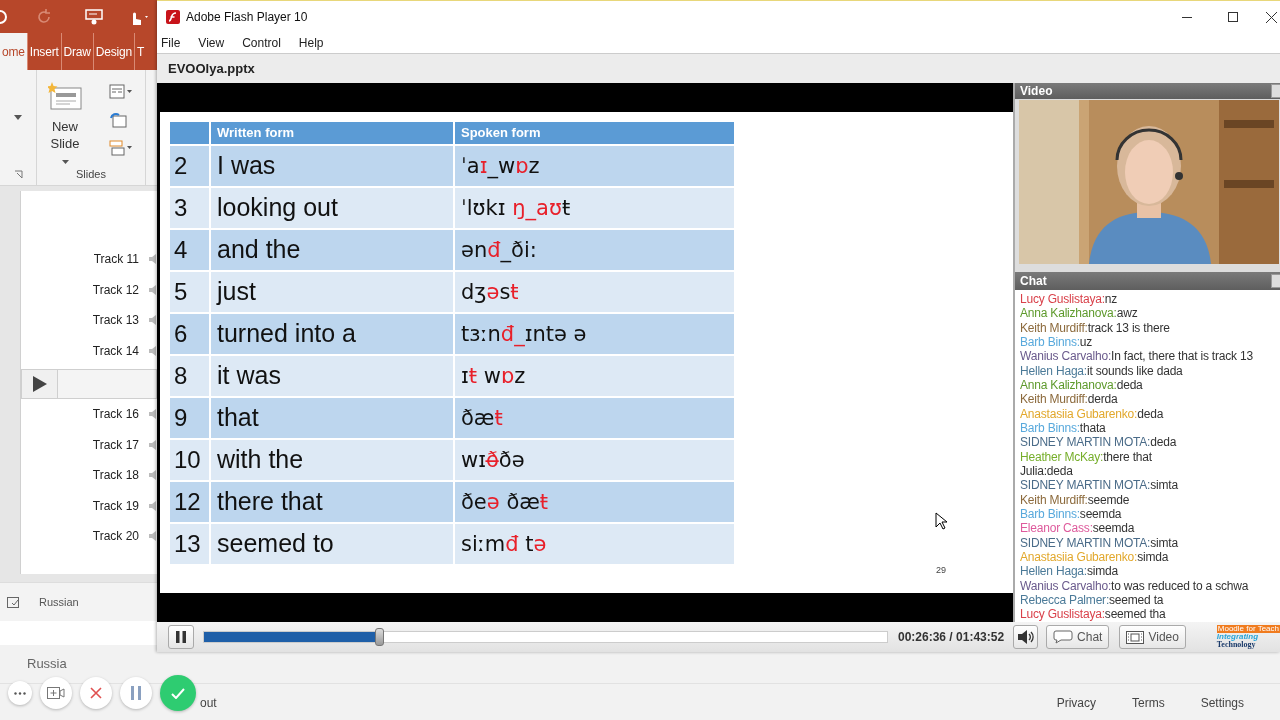 This screenshot has width=1280, height=720. What do you see at coordinates (311, 43) in the screenshot?
I see `menu-item: Help` at bounding box center [311, 43].